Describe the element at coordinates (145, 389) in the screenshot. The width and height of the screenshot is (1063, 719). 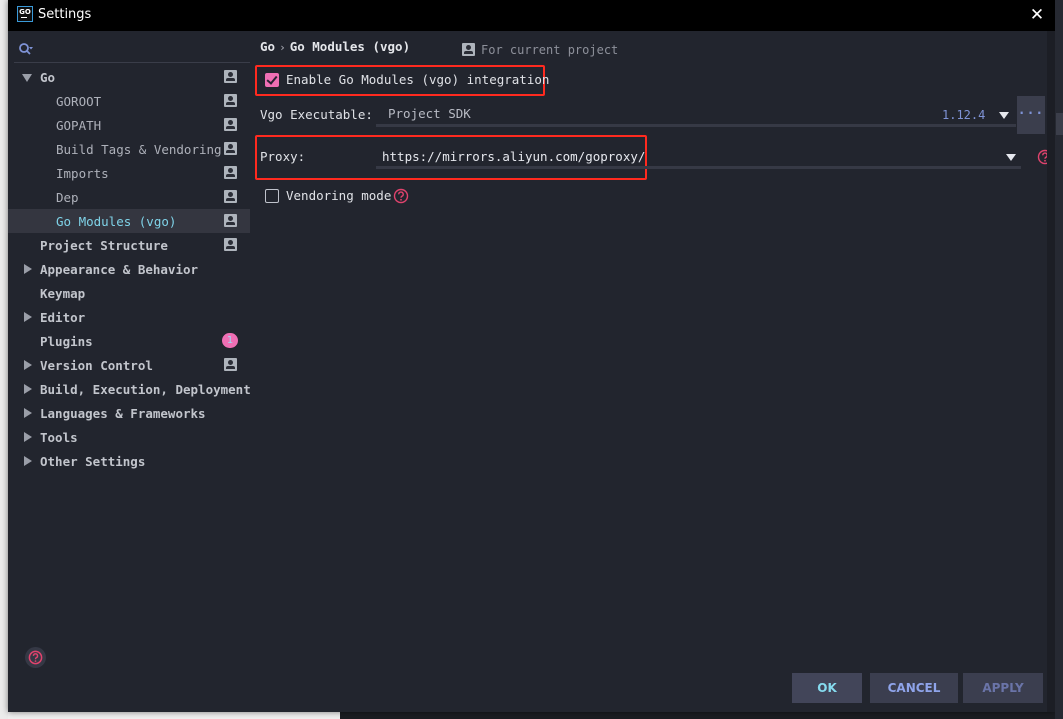
I see `sidebar-item-label: Build, Execution, Deployment` at that location.